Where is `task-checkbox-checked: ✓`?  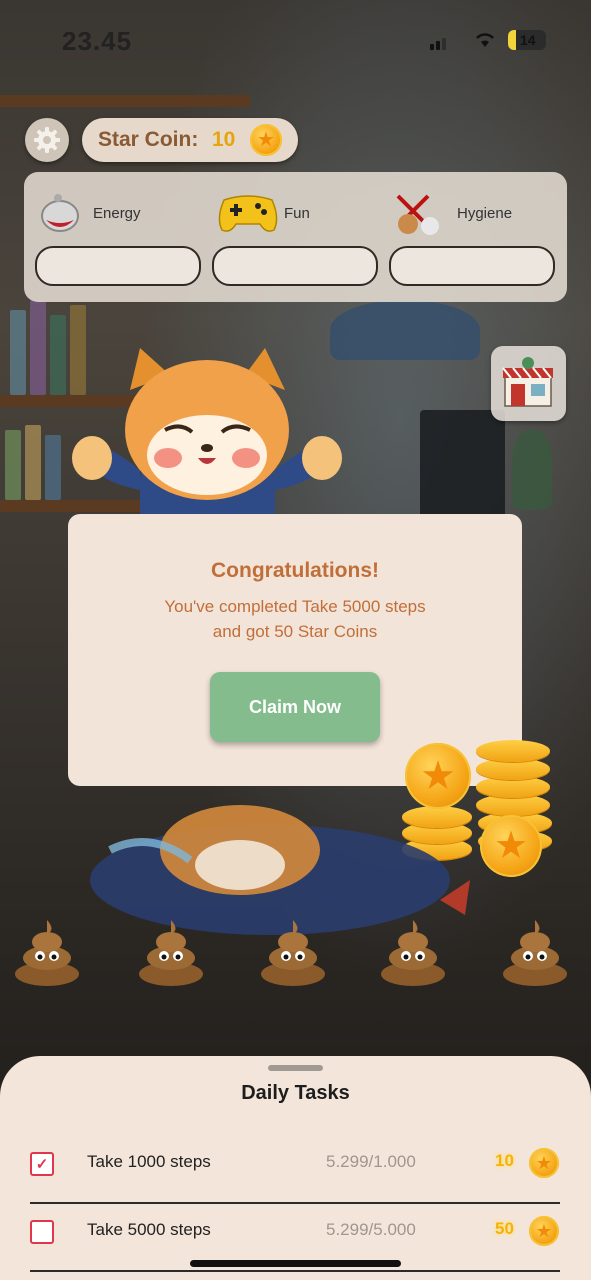
task-checkbox-checked: ✓ is located at coordinates (42, 1164).